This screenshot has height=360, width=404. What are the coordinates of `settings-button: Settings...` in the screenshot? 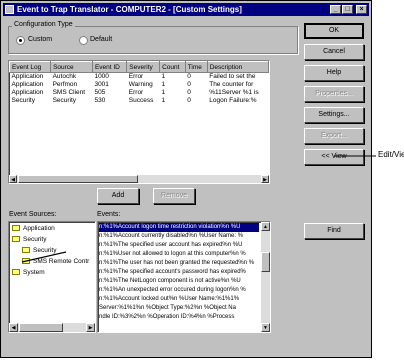 It's located at (334, 115).